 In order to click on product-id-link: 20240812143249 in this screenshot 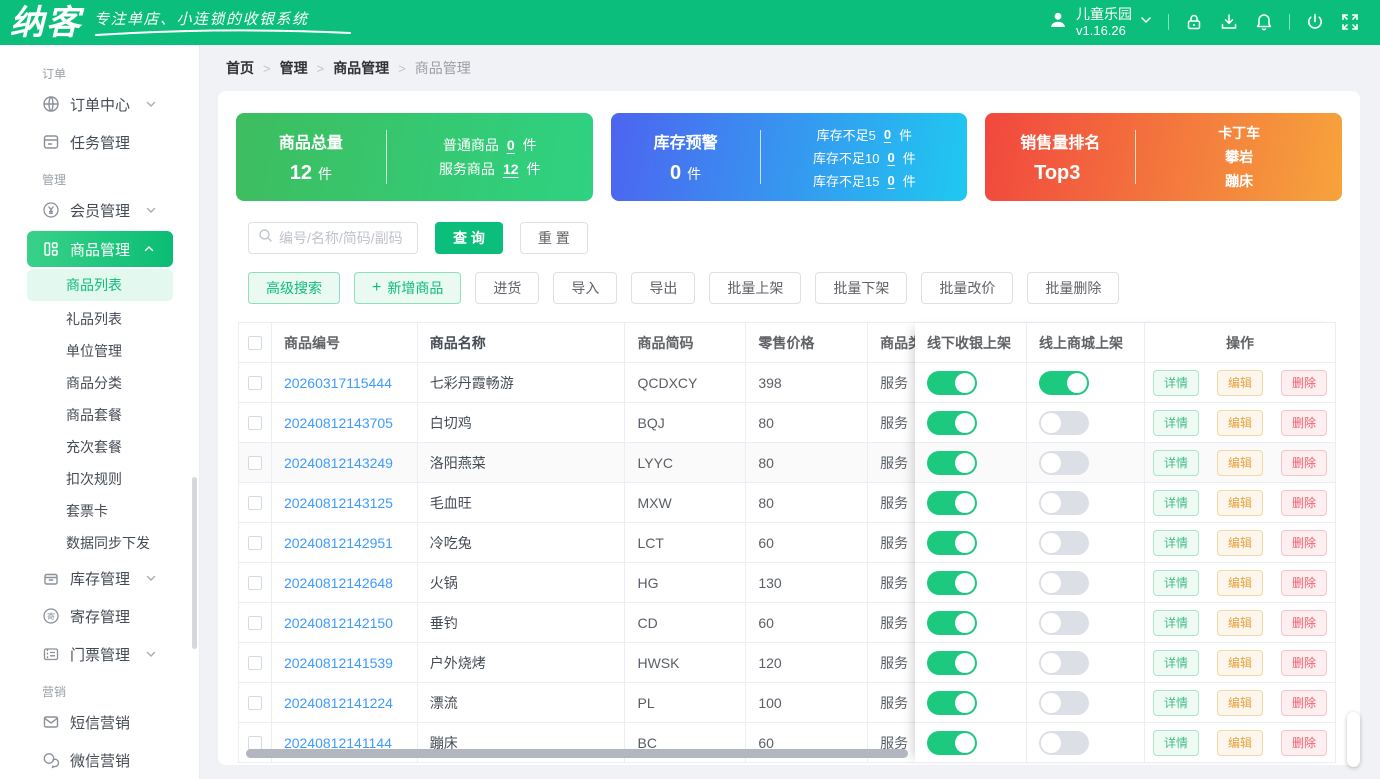, I will do `click(338, 463)`.